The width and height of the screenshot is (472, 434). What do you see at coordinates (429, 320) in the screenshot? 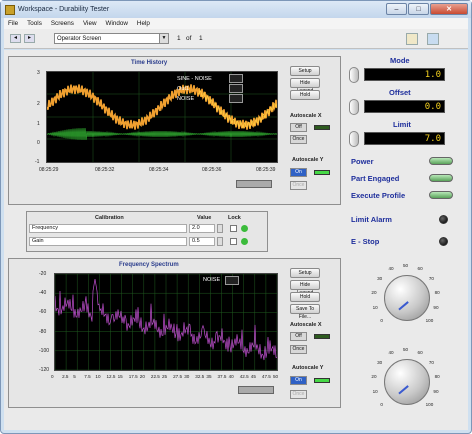
I see `dial-tick: 100` at bounding box center [429, 320].